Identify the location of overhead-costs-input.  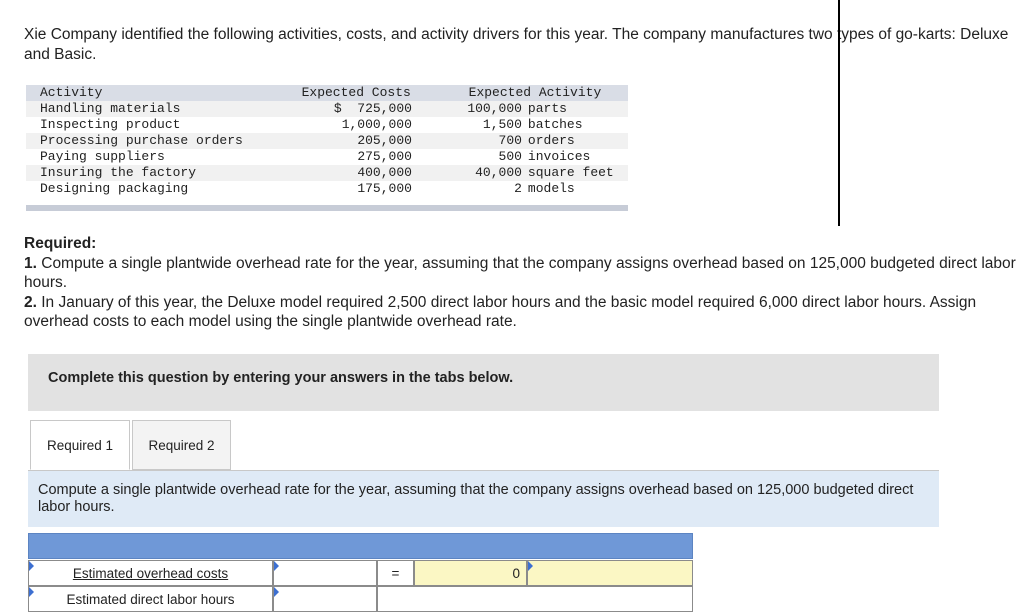
(325, 573).